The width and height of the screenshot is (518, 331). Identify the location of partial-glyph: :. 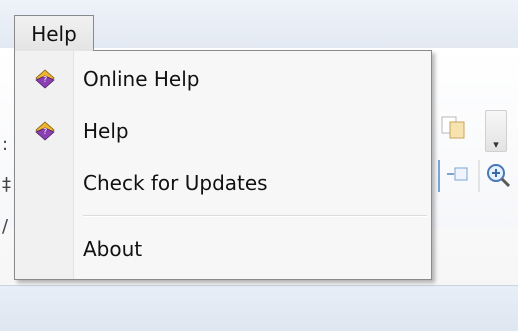
(5, 144).